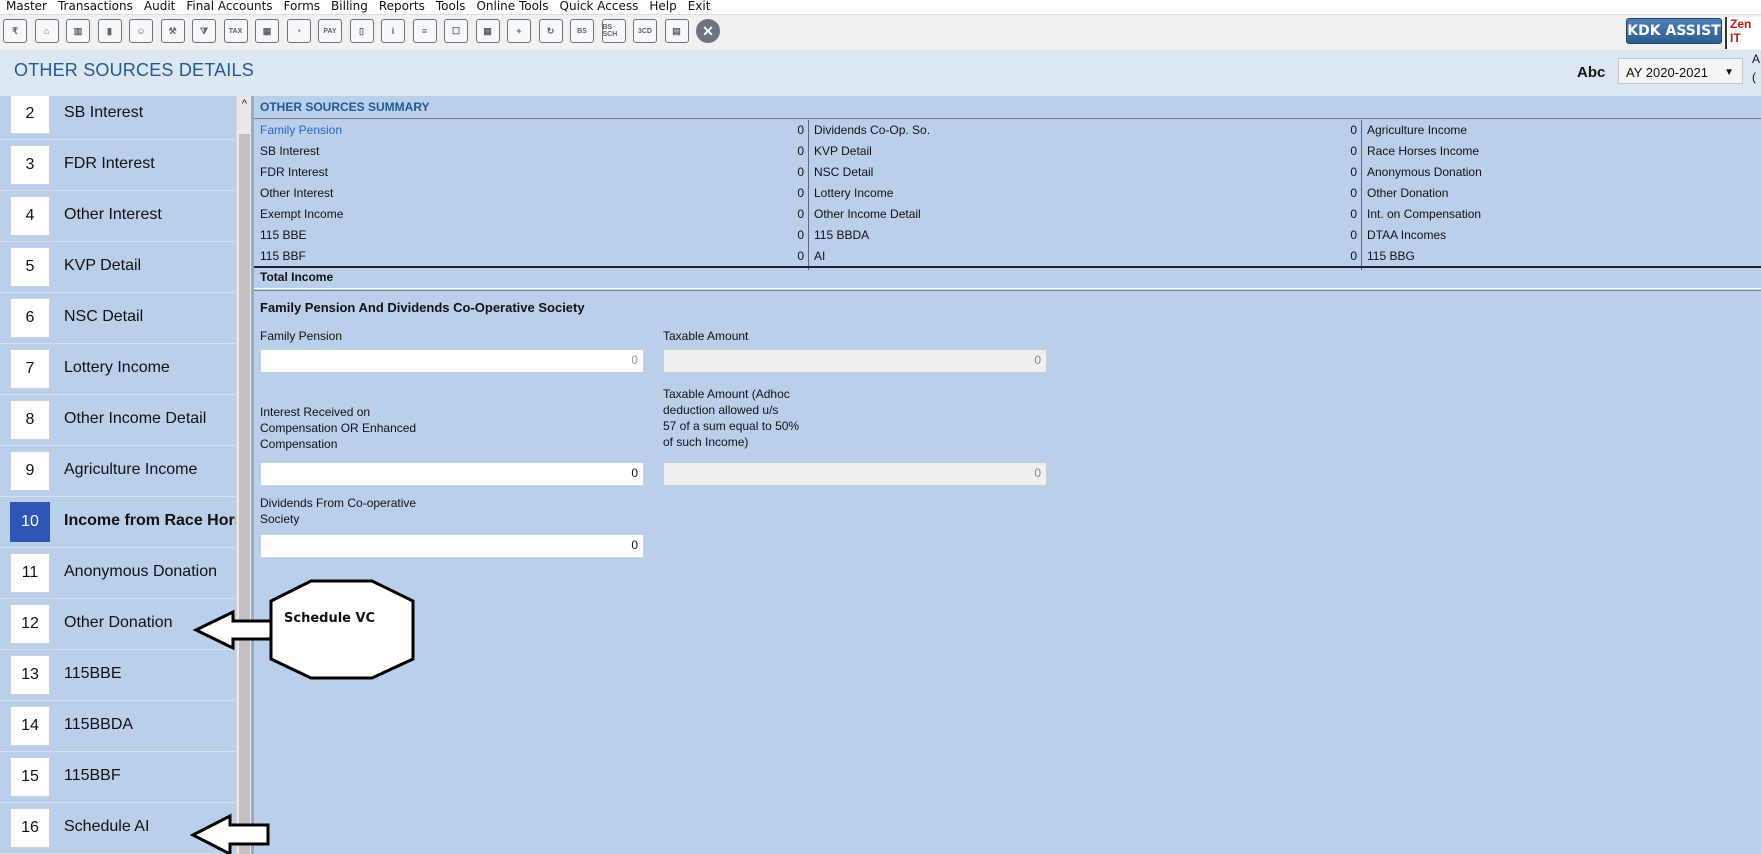 Image resolution: width=1761 pixels, height=854 pixels. What do you see at coordinates (1084, 130) in the screenshot?
I see `summary-row: Dividends Co-Op. So. 0` at bounding box center [1084, 130].